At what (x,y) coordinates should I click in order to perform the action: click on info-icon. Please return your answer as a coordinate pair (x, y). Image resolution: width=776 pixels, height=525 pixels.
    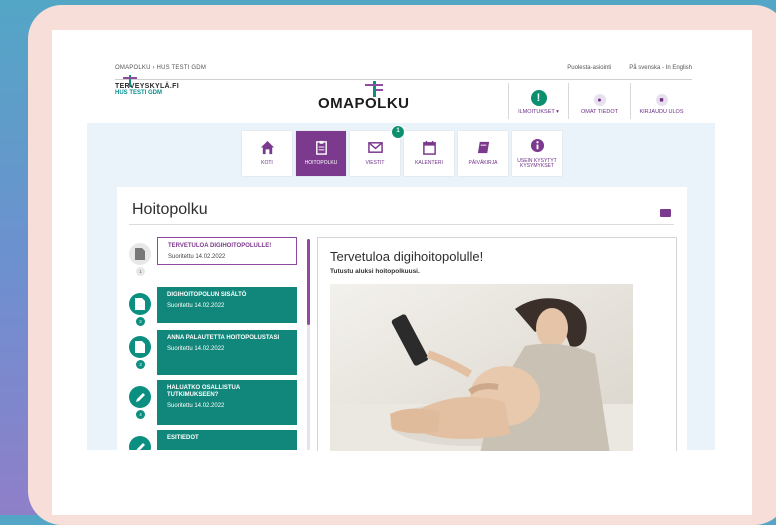
    Looking at the image, I should click on (537, 145).